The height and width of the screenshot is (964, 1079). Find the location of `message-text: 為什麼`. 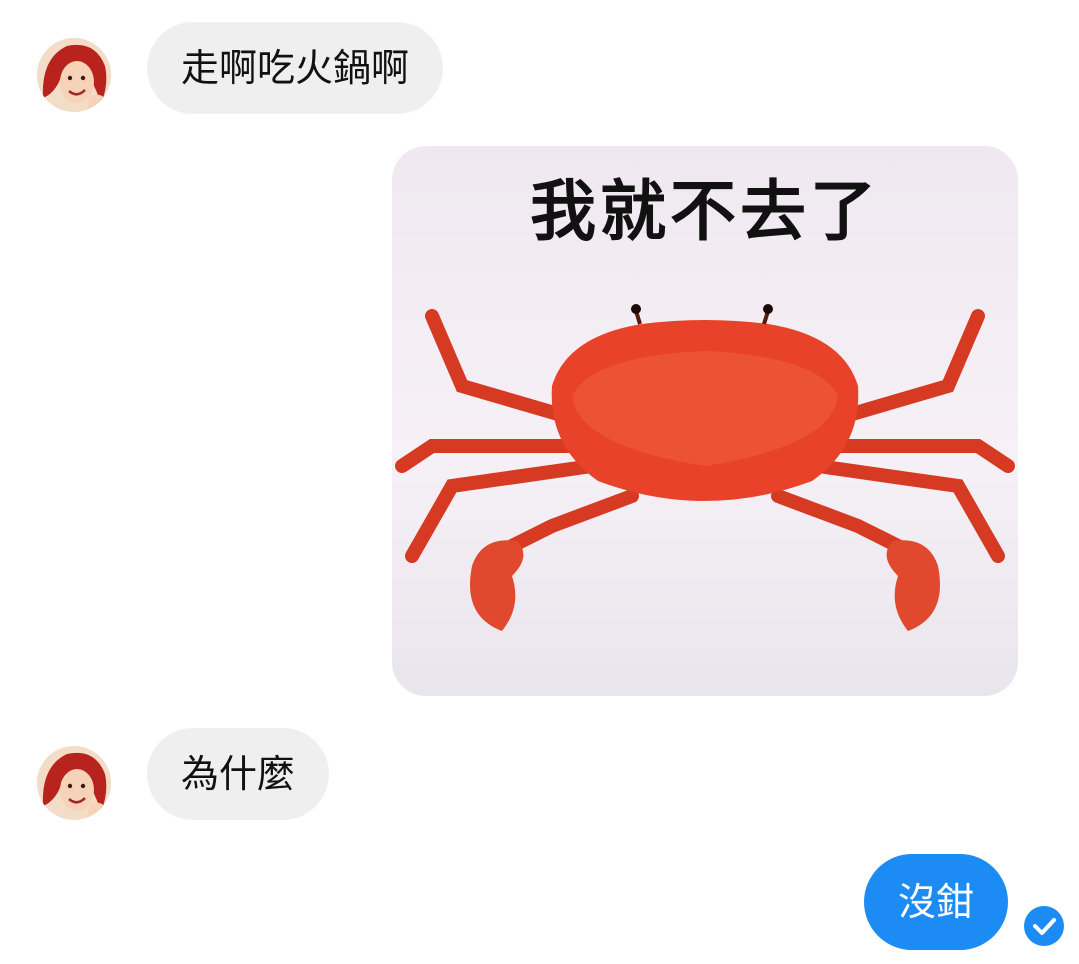

message-text: 為什麼 is located at coordinates (238, 774).